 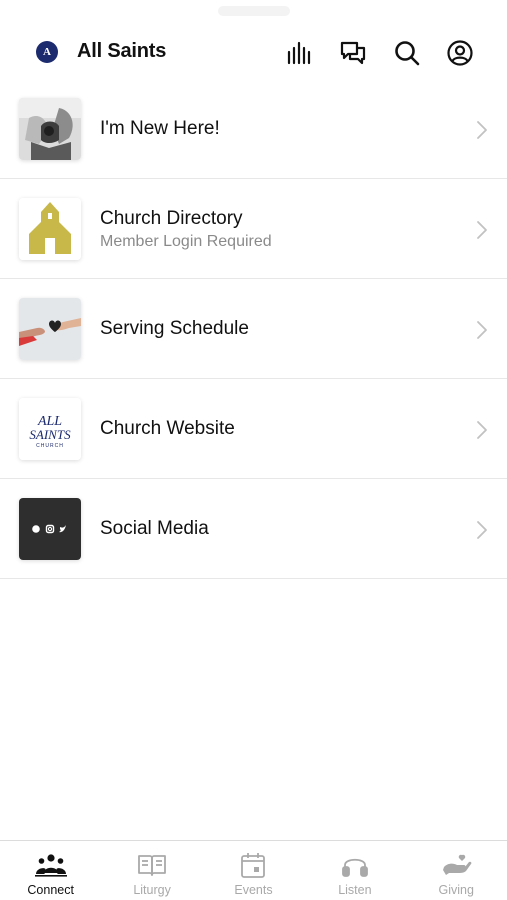 I want to click on tab-listen: Listen, so click(x=354, y=870).